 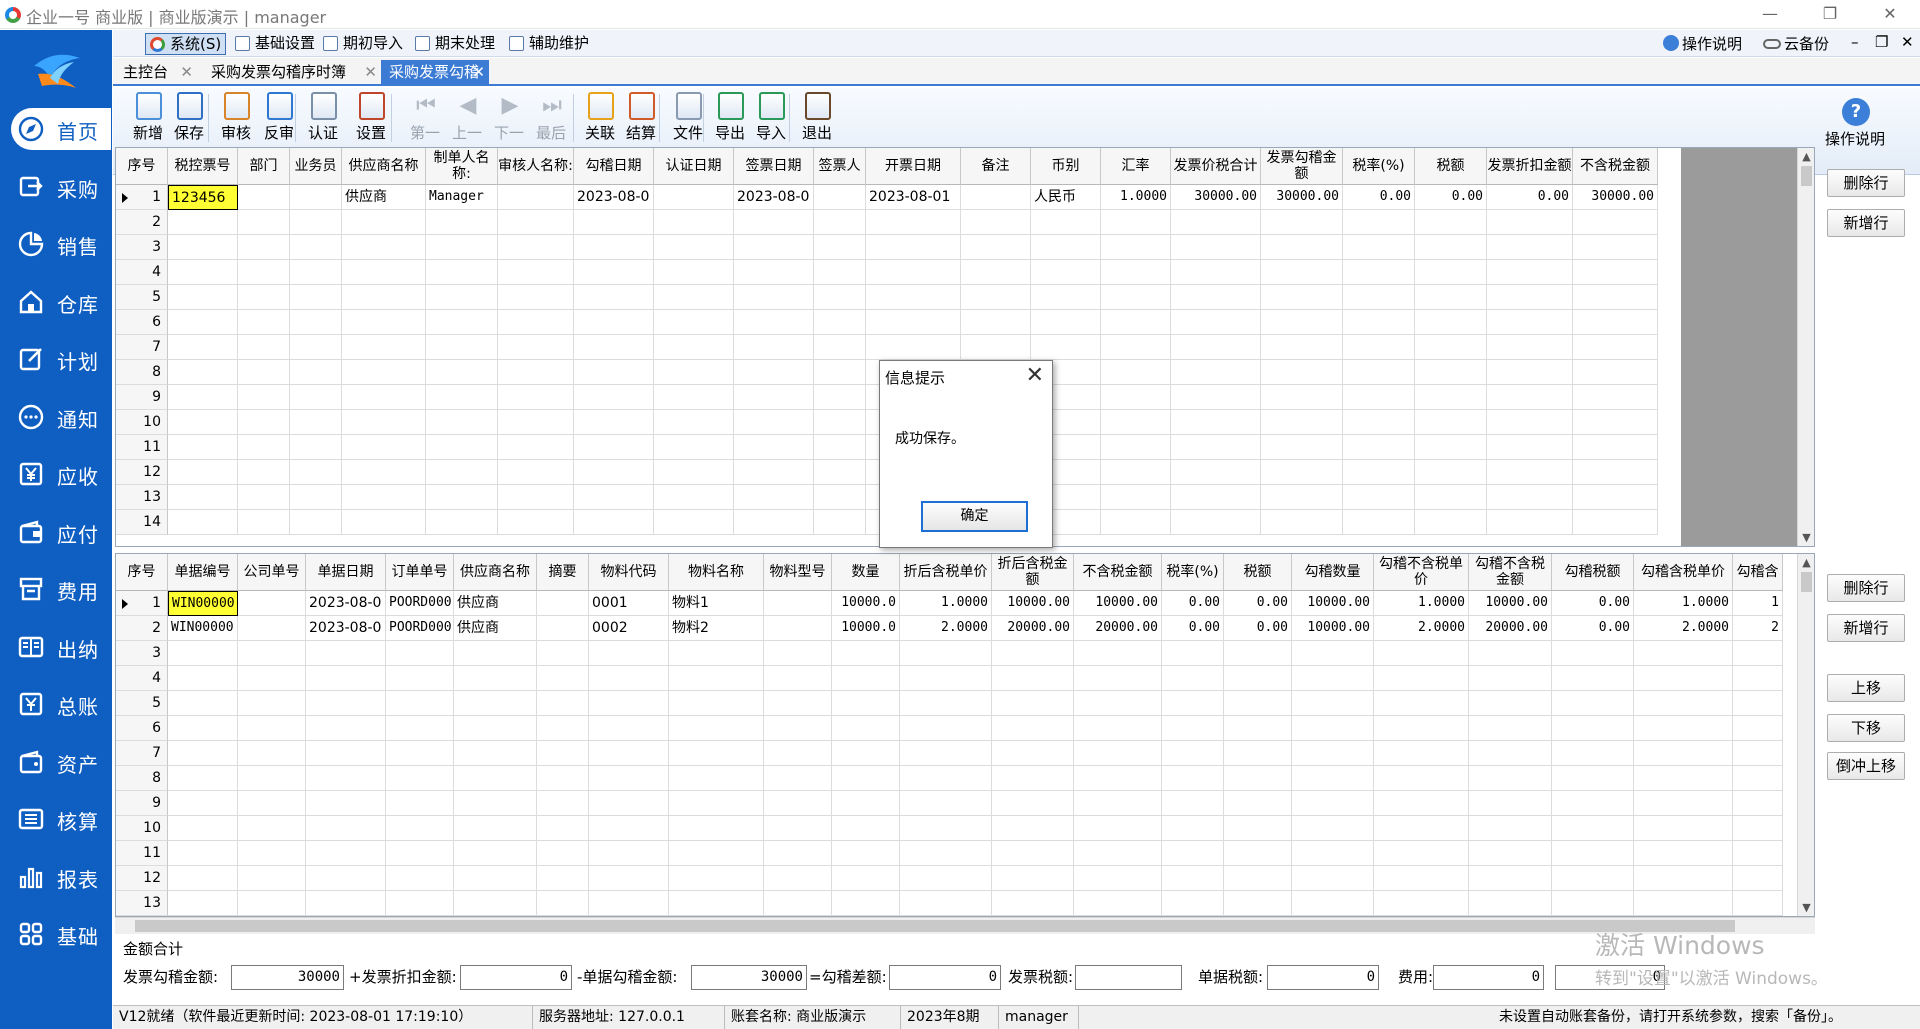 What do you see at coordinates (1258, 572) in the screenshot?
I see `bottom_grid-header-15: 税额` at bounding box center [1258, 572].